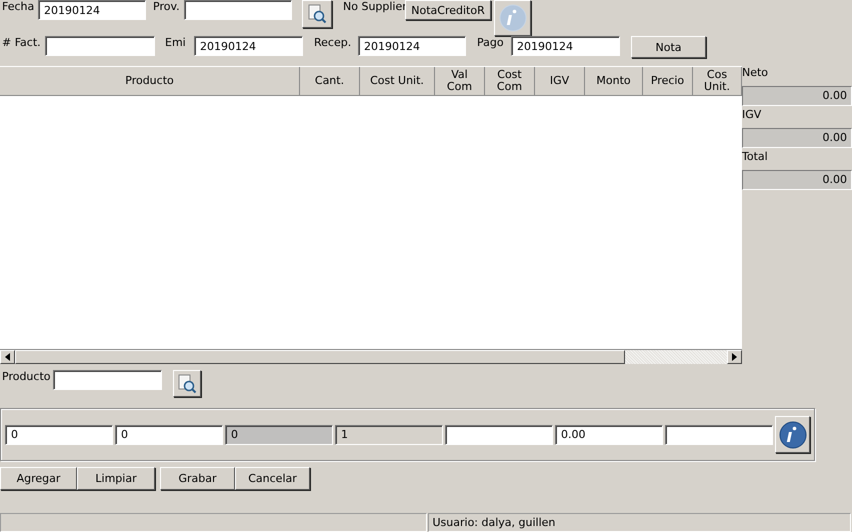 The image size is (852, 532). Describe the element at coordinates (412, 46) in the screenshot. I see `recep-field: 20190124` at that location.